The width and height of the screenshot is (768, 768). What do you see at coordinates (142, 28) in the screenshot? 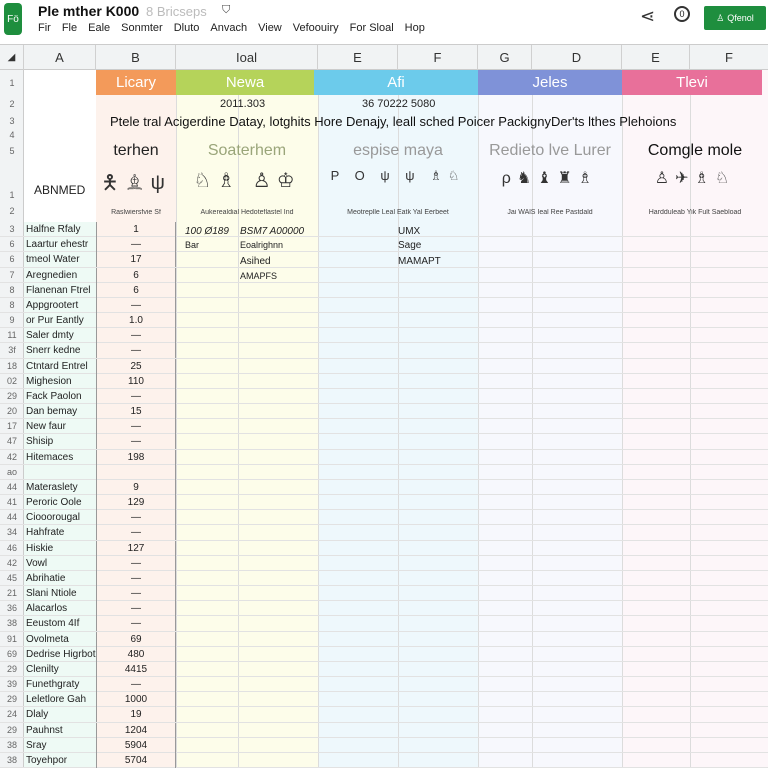
I see `menu-item: Sonmter` at bounding box center [142, 28].